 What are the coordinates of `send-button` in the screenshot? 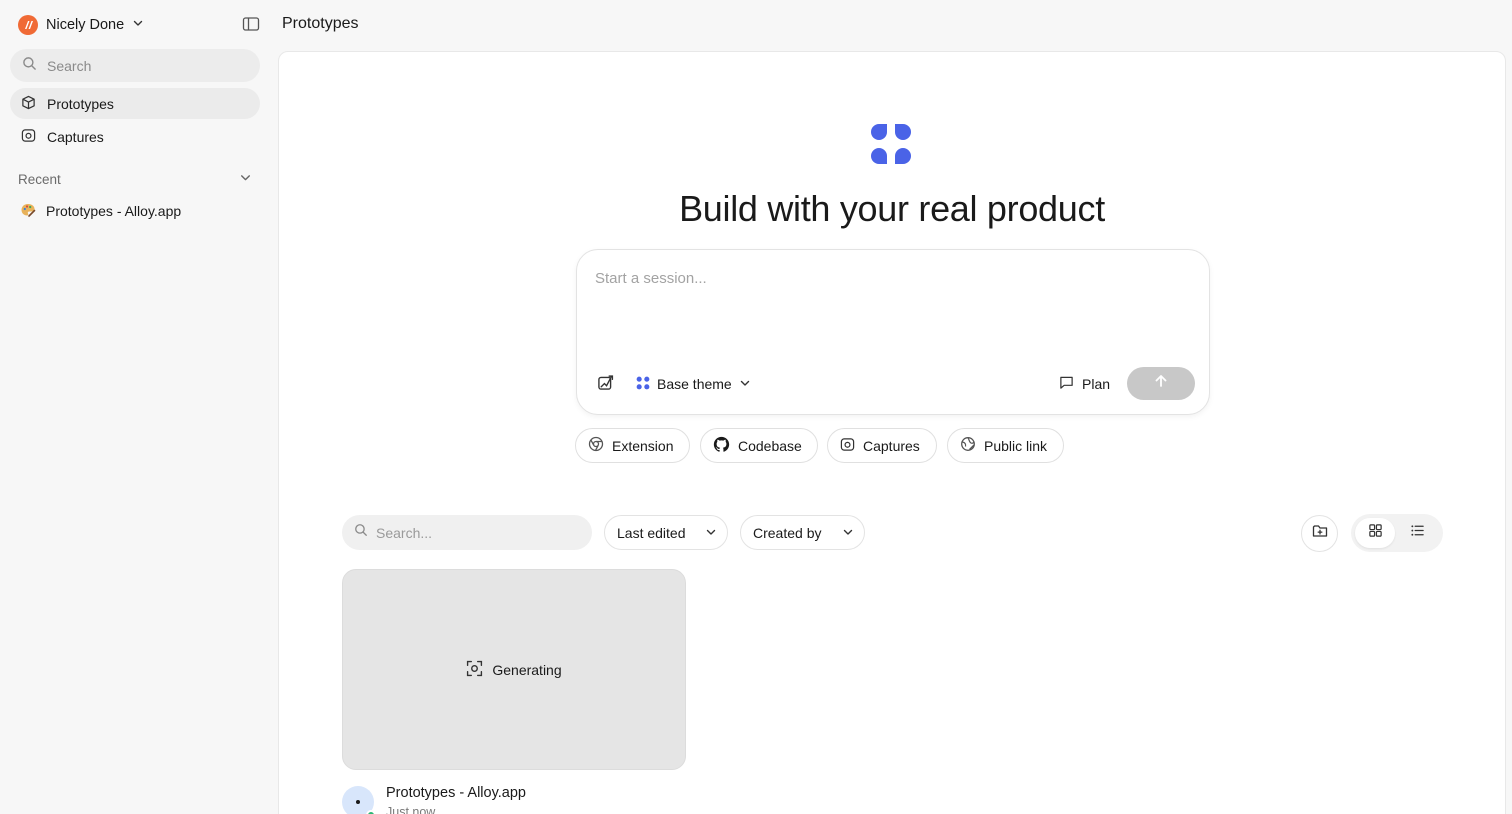 It's located at (1161, 383).